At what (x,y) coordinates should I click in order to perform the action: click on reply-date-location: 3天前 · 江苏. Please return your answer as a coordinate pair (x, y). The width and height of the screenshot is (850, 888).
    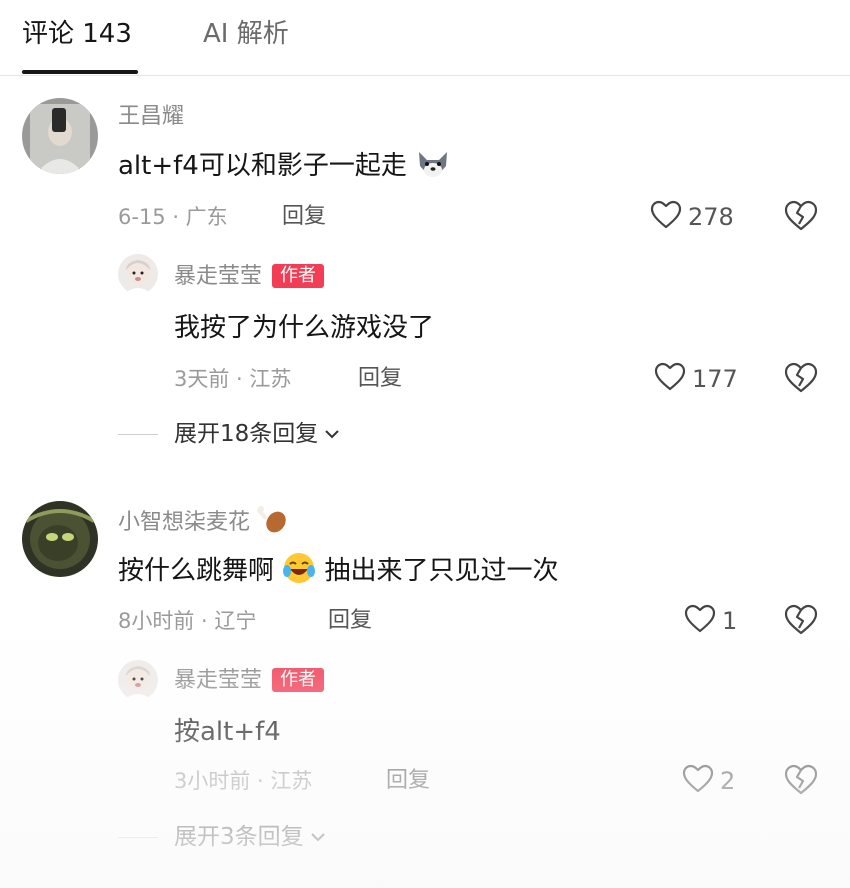
    Looking at the image, I should click on (233, 379).